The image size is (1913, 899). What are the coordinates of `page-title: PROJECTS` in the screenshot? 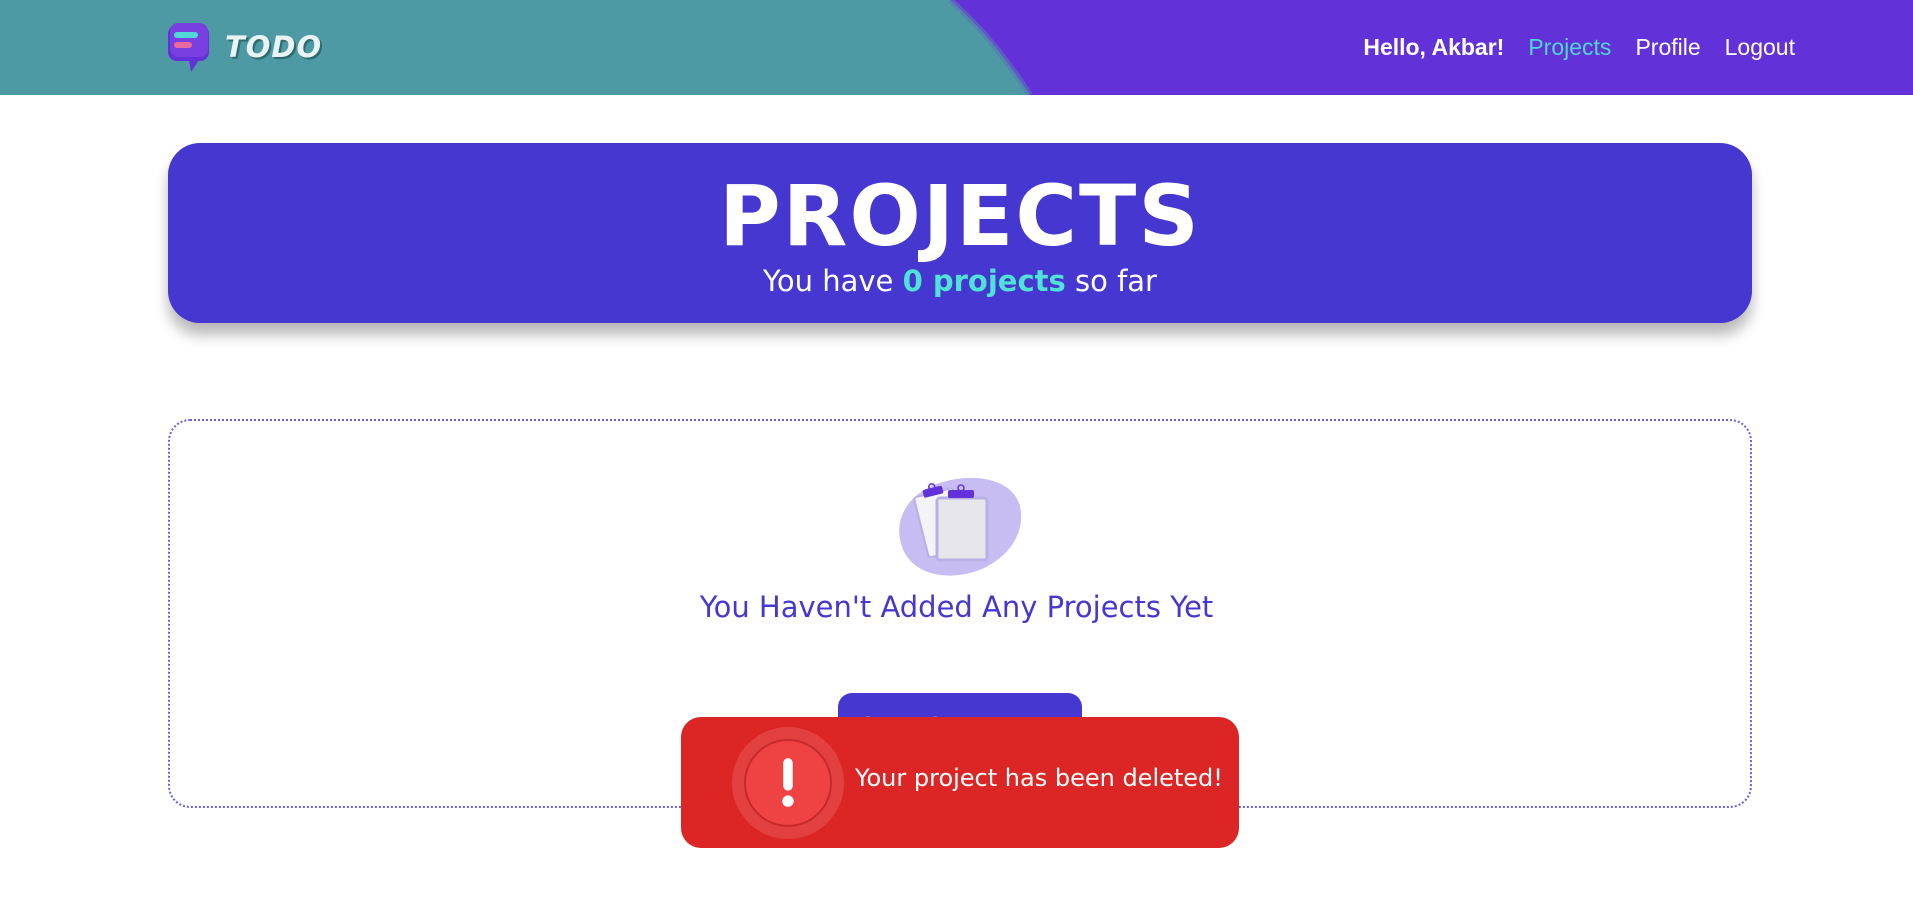 It's located at (960, 216).